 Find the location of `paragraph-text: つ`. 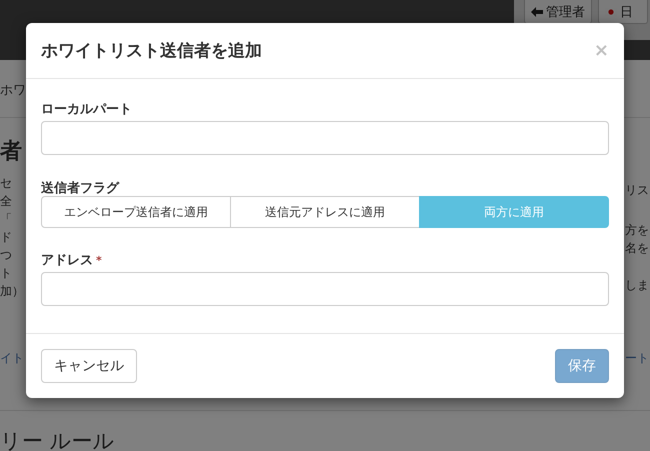

paragraph-text: つ is located at coordinates (6, 255).